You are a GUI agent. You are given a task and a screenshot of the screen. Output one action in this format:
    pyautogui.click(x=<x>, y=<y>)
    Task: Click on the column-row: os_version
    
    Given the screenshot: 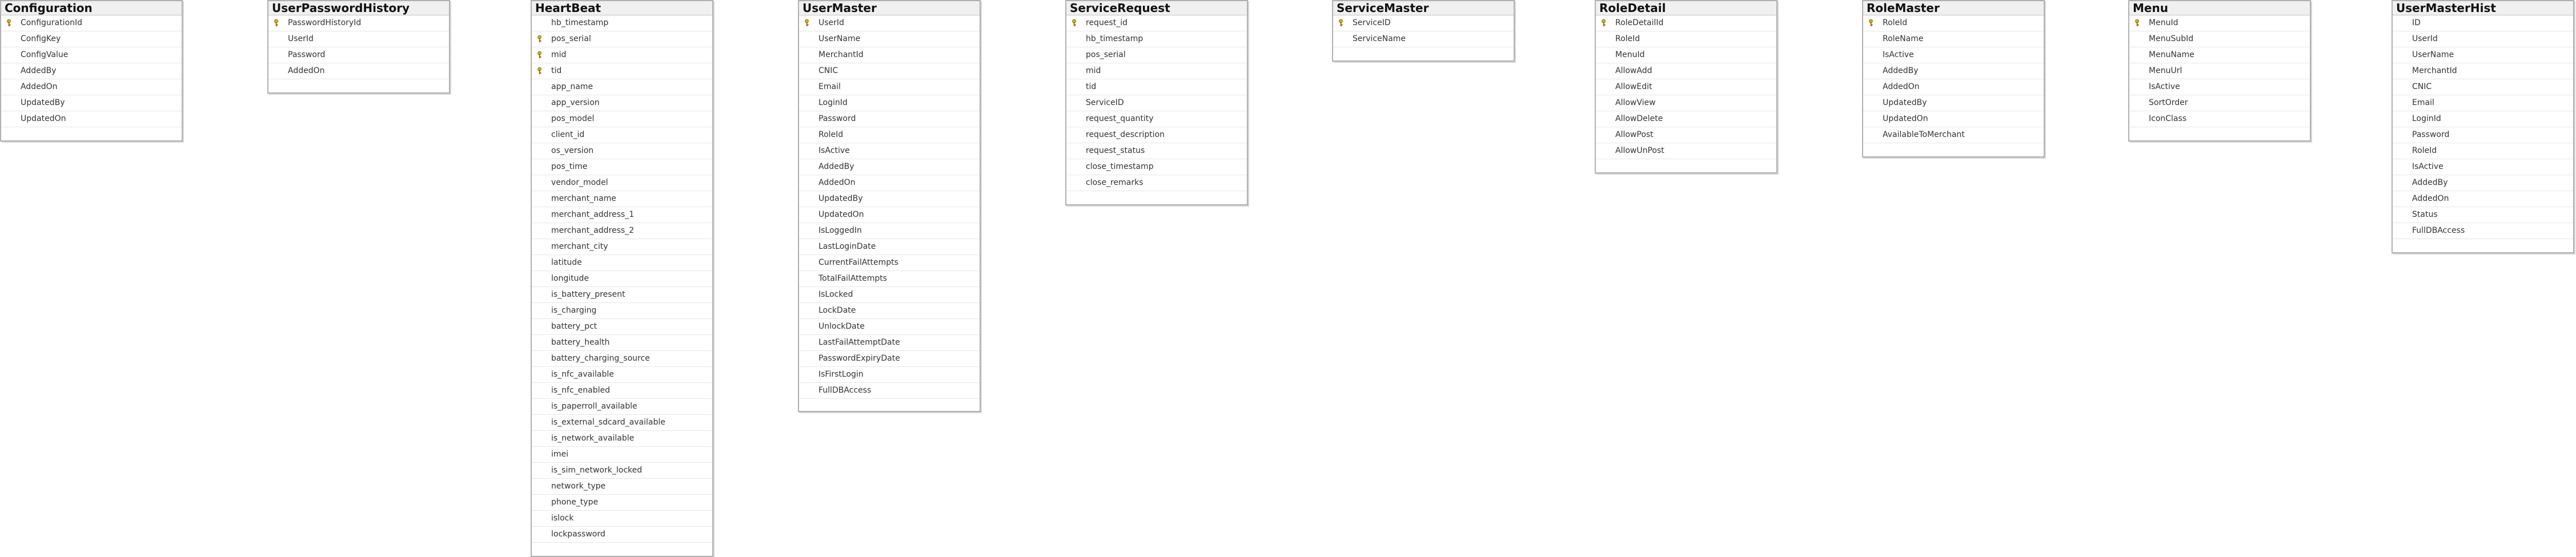 What is the action you would take?
    pyautogui.click(x=622, y=151)
    